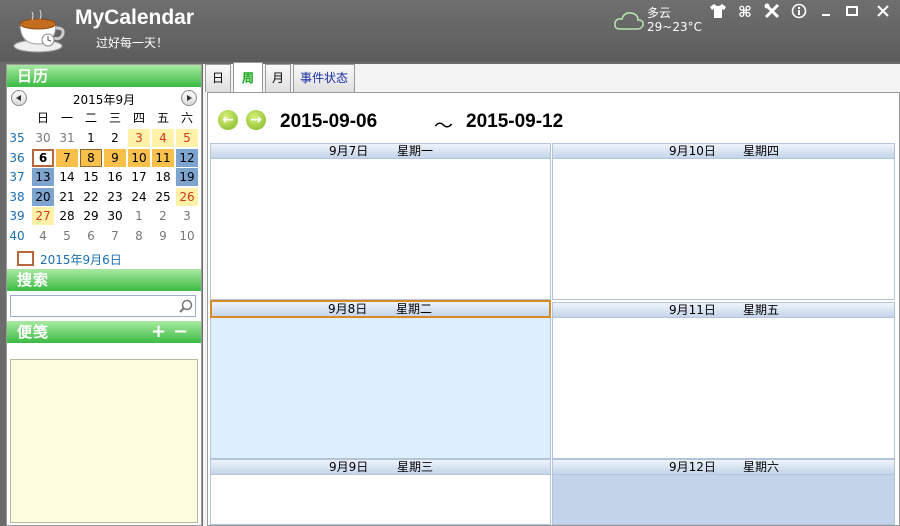 The image size is (900, 526). I want to click on day-cell-fri, so click(723, 388).